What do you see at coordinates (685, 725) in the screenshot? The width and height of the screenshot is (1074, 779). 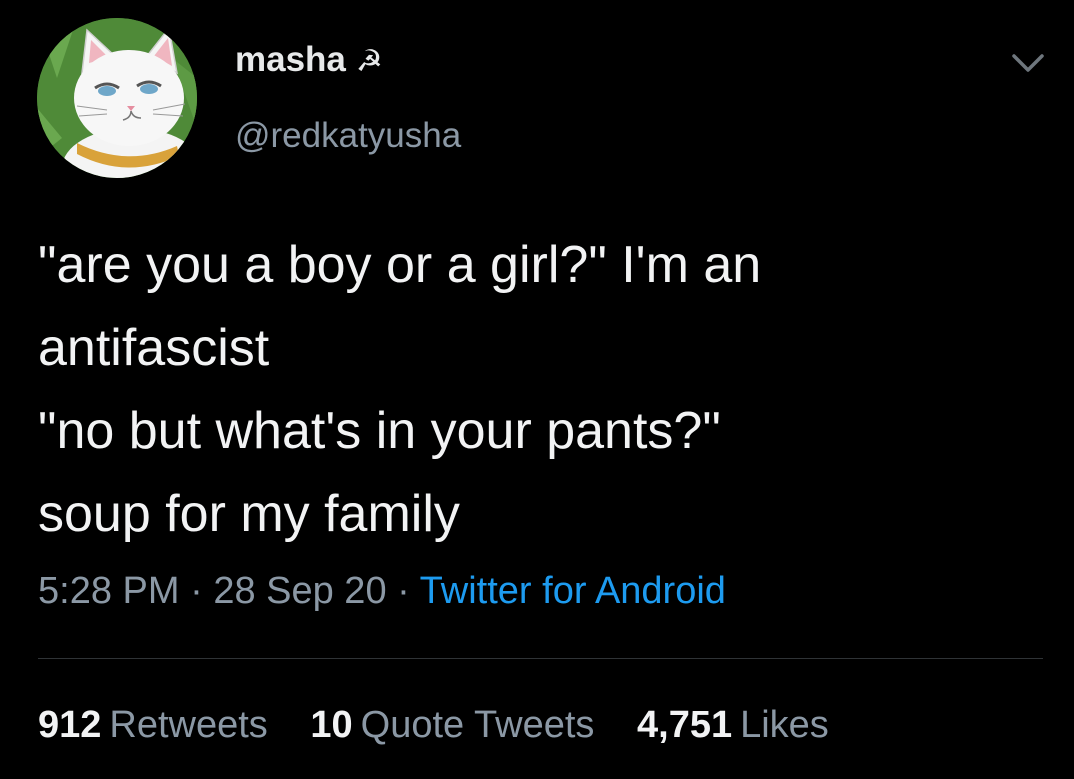 I see `likes-count: 4,751` at bounding box center [685, 725].